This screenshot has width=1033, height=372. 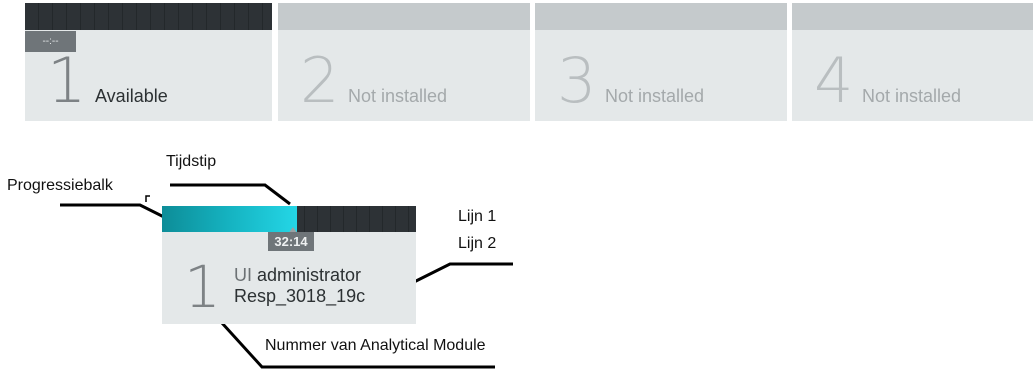 I want to click on analytical-module-detail: 32:14 1 UI administrator Resp_3018_19c, so click(x=289, y=265).